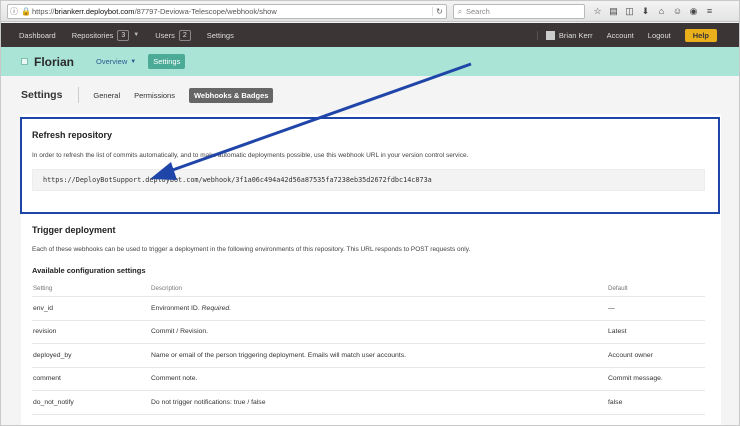 Image resolution: width=740 pixels, height=426 pixels. I want to click on overview-dropdown: Overview ▼, so click(116, 61).